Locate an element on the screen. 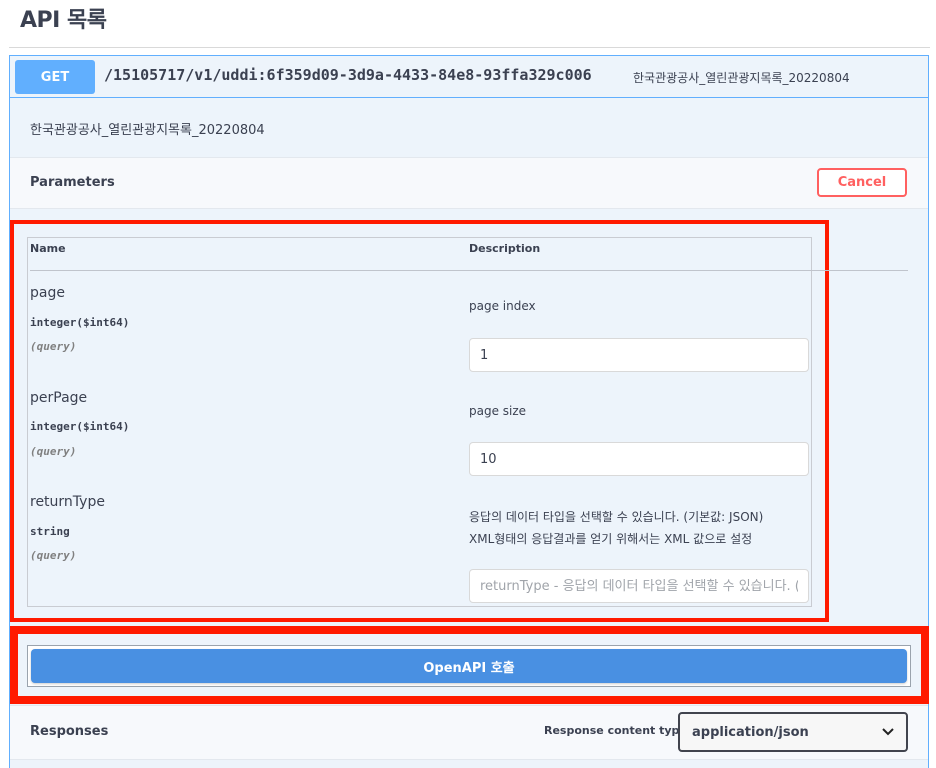 The height and width of the screenshot is (768, 936). param-in-perpage: (query) is located at coordinates (53, 451).